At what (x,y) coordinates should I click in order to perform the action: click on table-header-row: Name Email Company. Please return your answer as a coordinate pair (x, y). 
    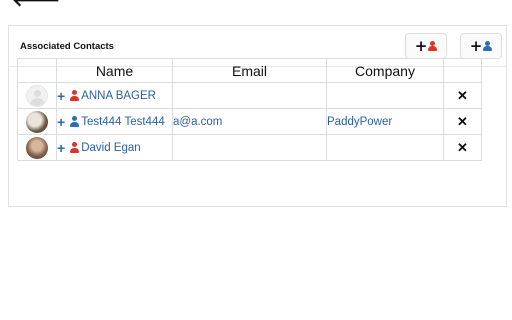
    Looking at the image, I should click on (249, 70).